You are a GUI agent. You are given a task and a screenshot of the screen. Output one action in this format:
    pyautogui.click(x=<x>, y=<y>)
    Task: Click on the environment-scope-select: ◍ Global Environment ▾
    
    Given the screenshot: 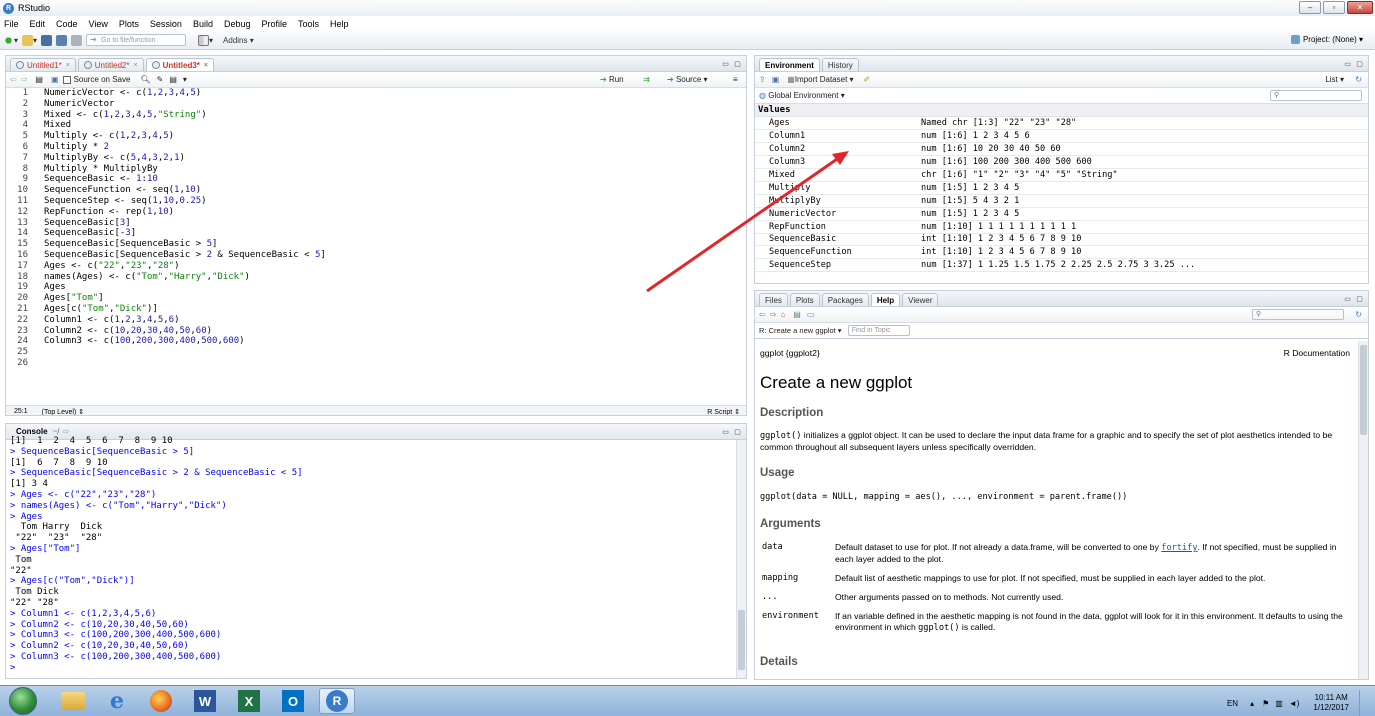 What is the action you would take?
    pyautogui.click(x=802, y=95)
    